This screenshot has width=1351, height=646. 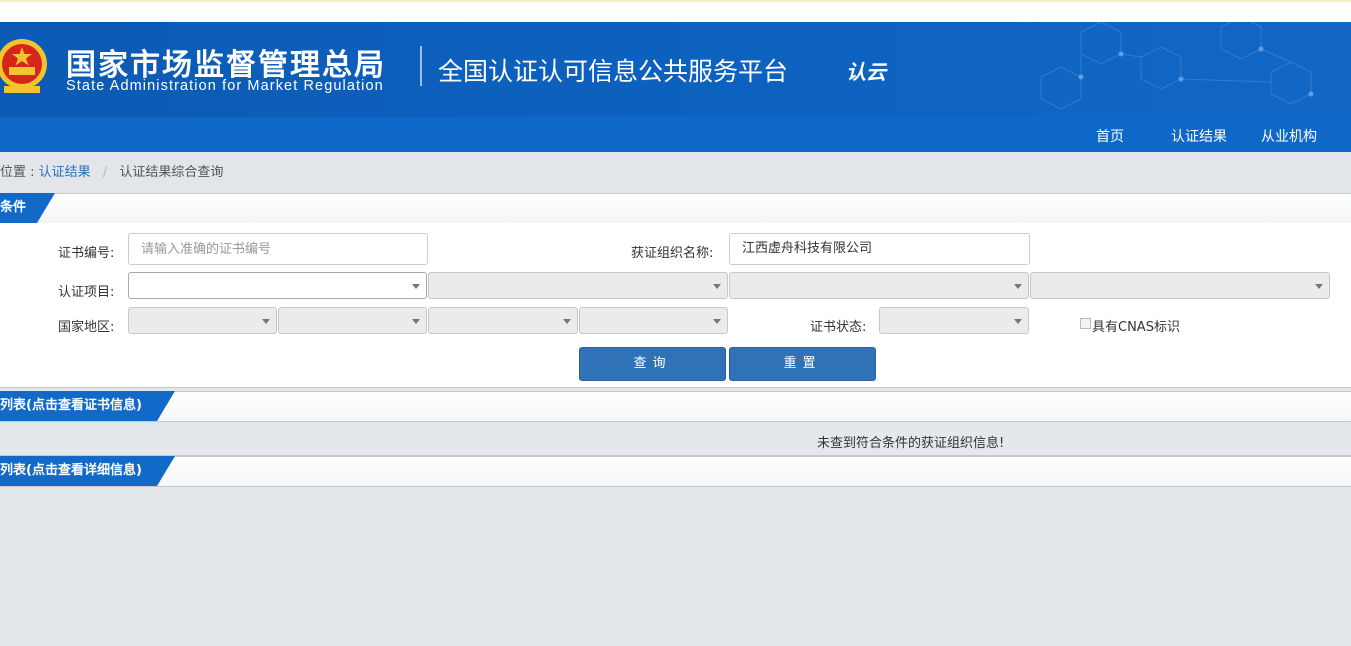 What do you see at coordinates (278, 249) in the screenshot?
I see `cert-no-input` at bounding box center [278, 249].